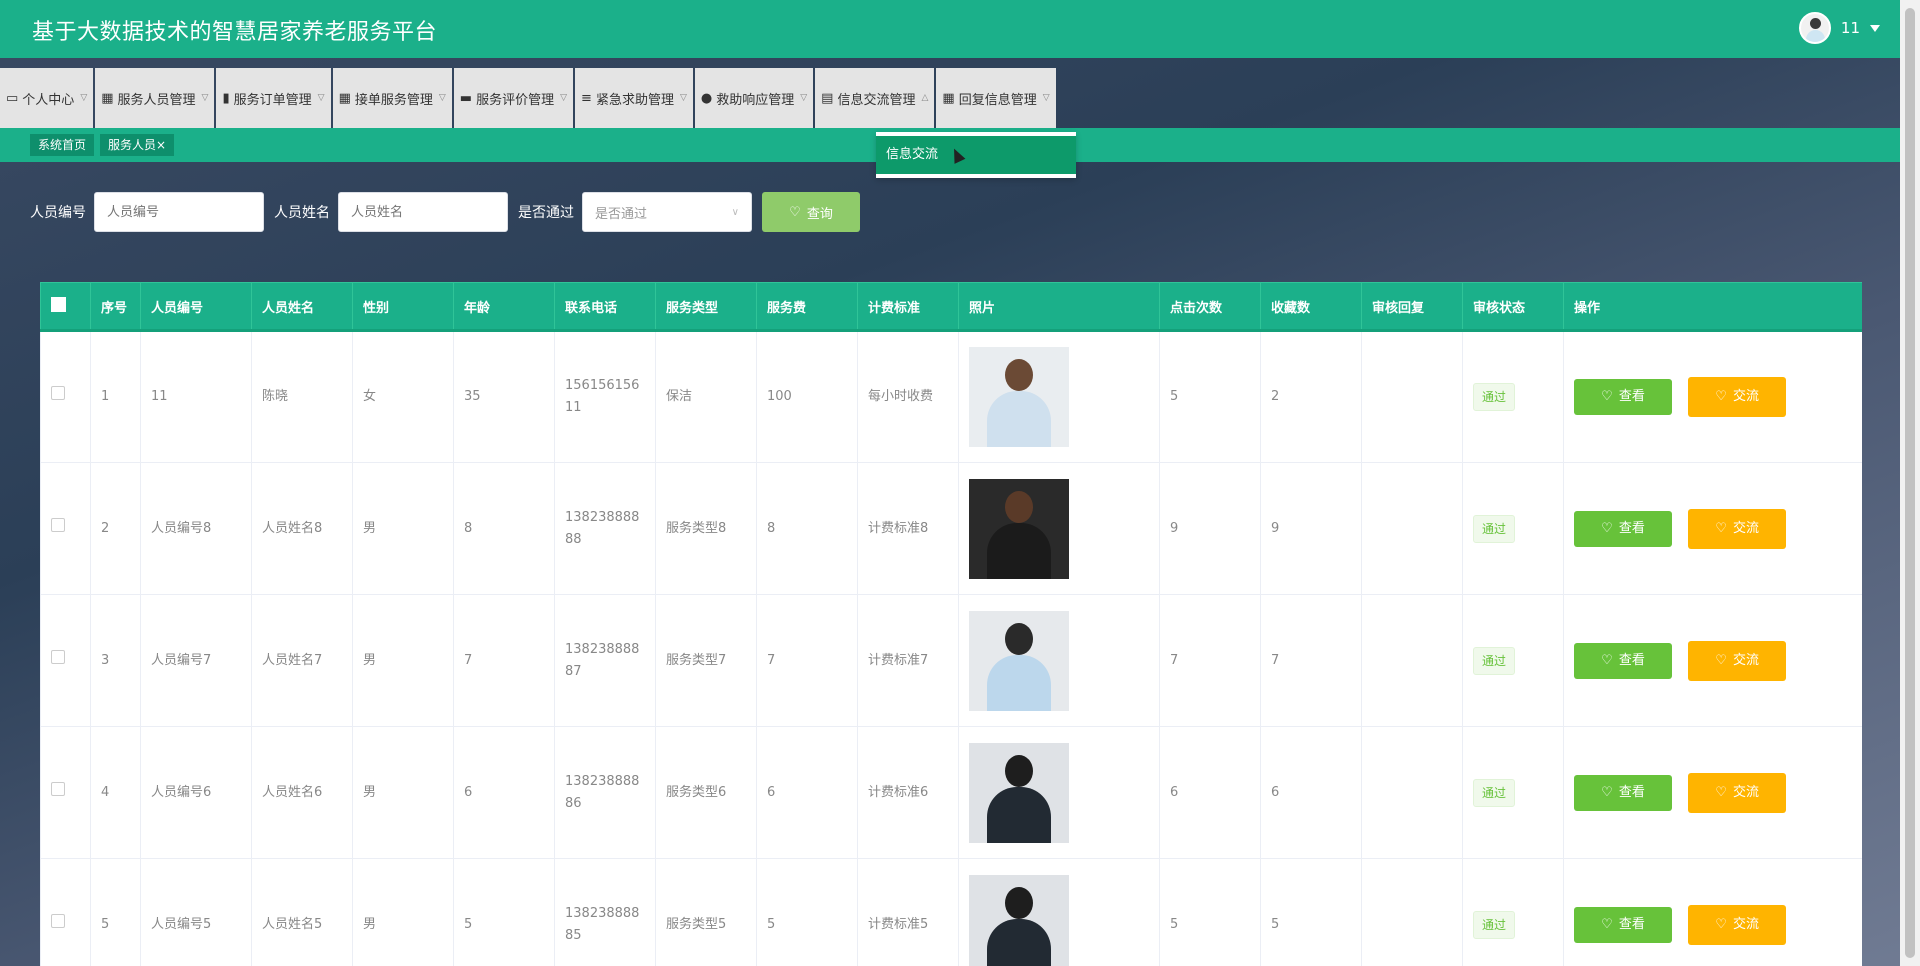 The width and height of the screenshot is (1920, 966). I want to click on cell-fee: 5, so click(807, 912).